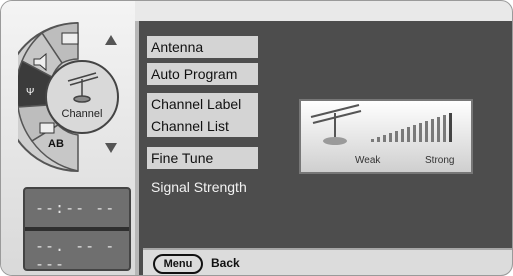  Describe the element at coordinates (202, 47) in the screenshot. I see `menu-item-antenna: Antenna` at that location.